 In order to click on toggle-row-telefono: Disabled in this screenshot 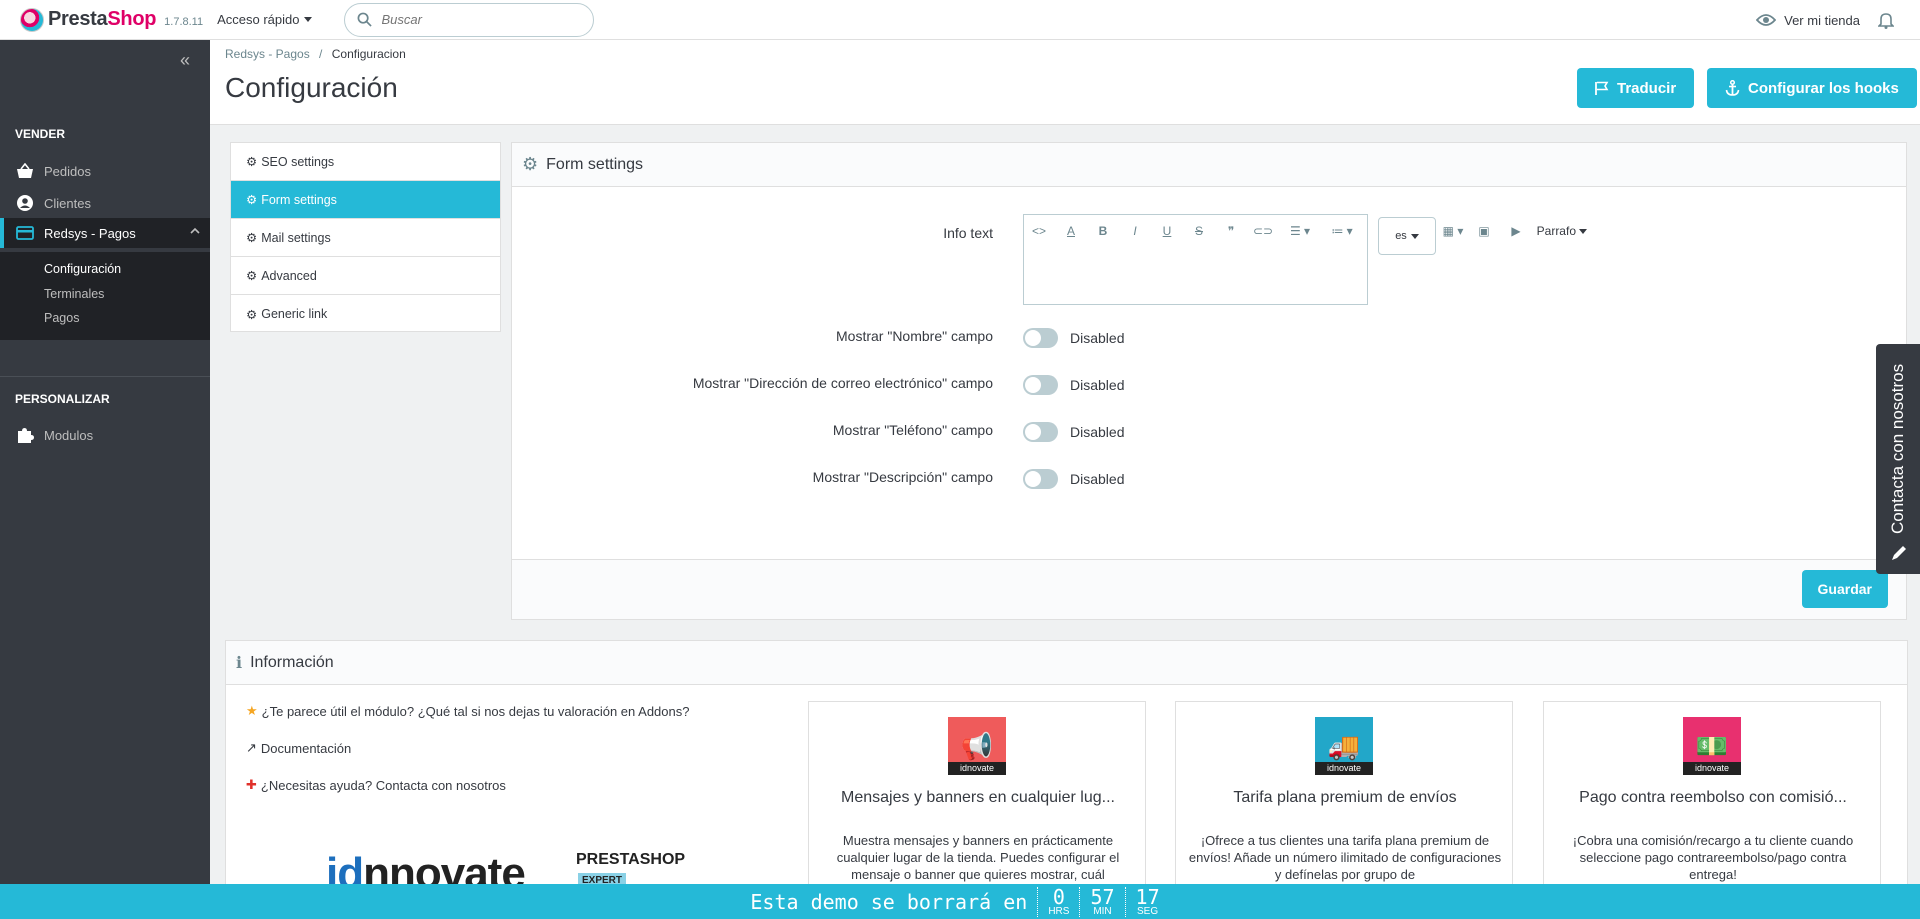, I will do `click(1073, 432)`.